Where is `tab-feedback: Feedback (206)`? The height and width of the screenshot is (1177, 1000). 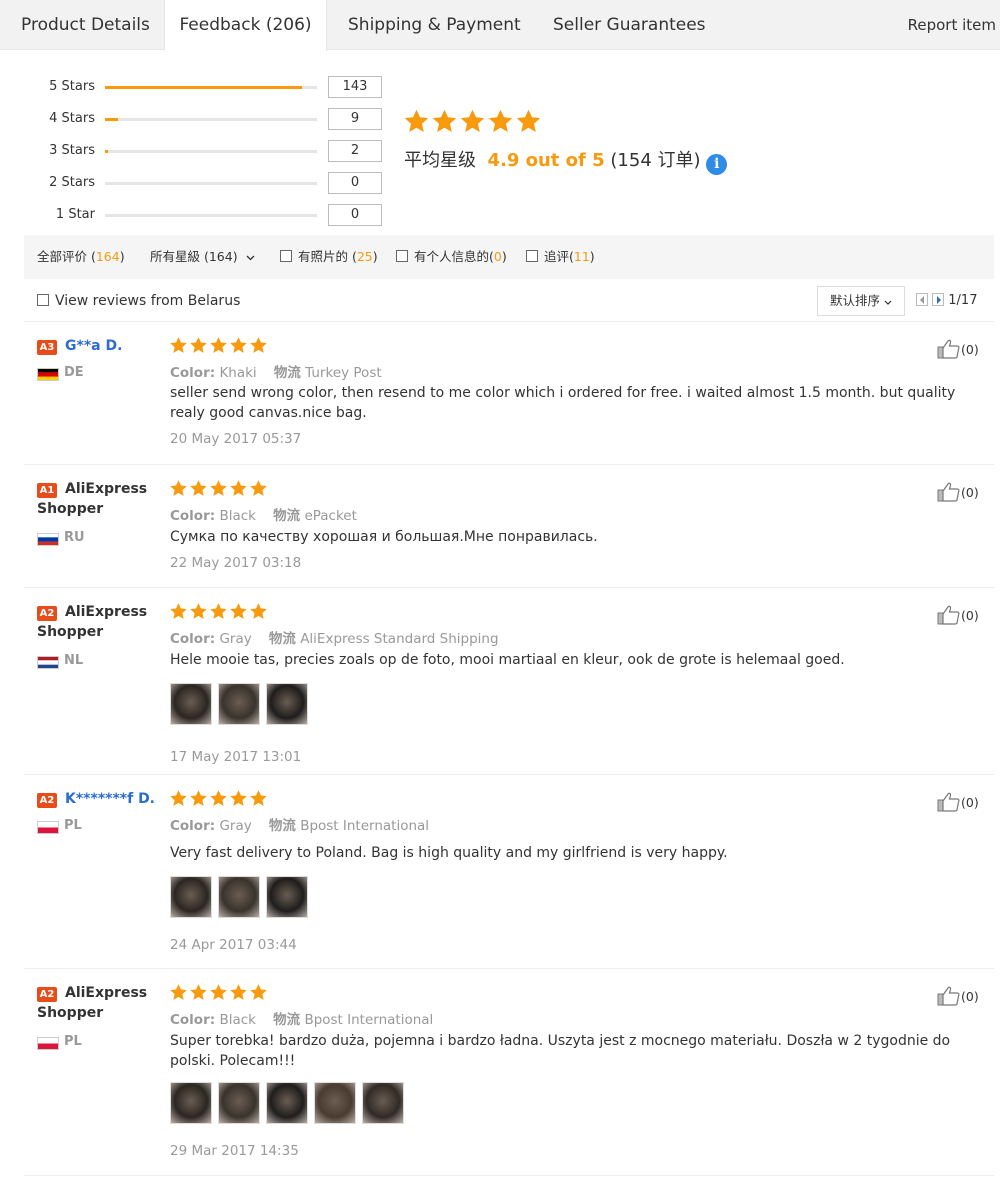
tab-feedback: Feedback (206) is located at coordinates (245, 25).